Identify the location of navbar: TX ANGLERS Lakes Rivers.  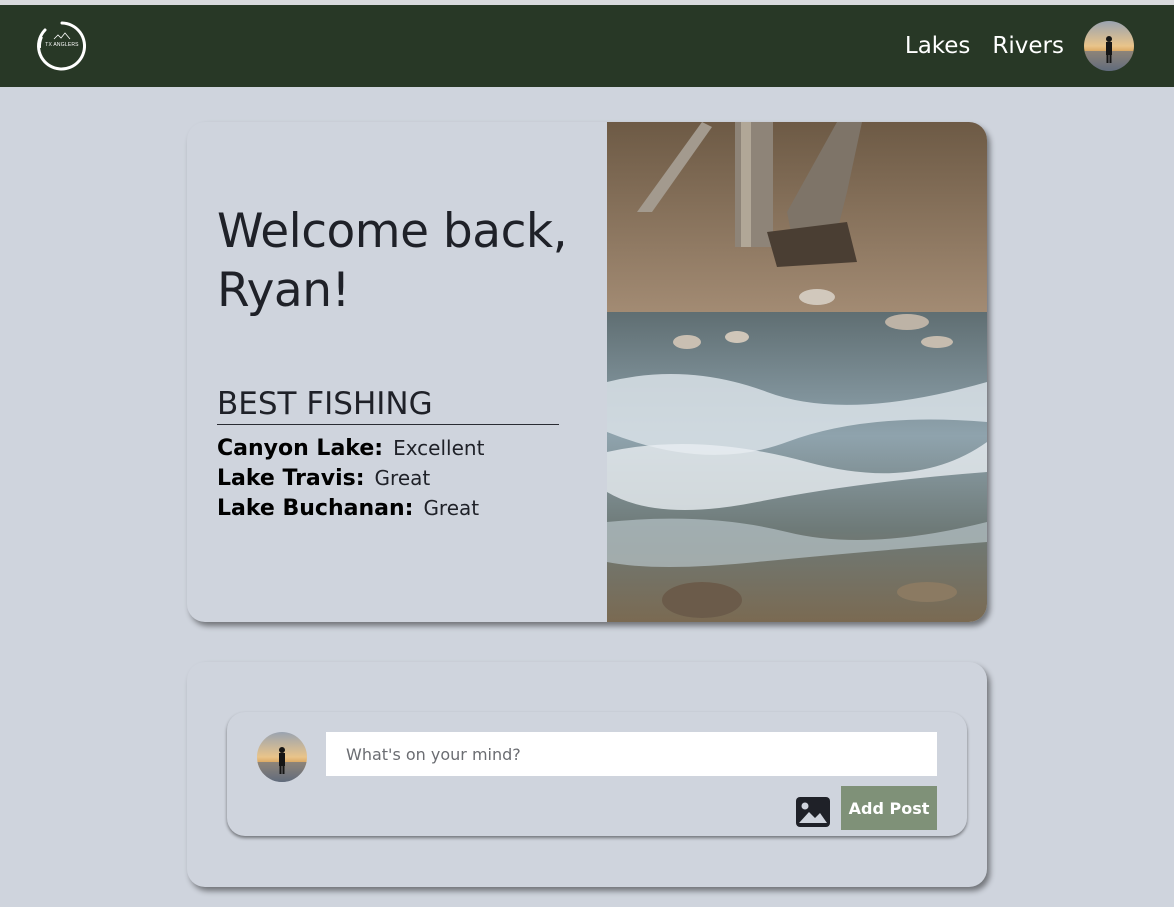
(587, 46).